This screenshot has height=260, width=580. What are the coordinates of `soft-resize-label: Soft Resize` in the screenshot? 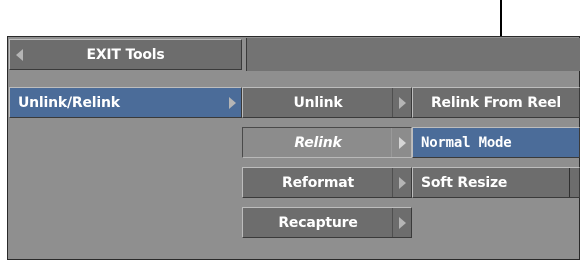 It's located at (464, 182).